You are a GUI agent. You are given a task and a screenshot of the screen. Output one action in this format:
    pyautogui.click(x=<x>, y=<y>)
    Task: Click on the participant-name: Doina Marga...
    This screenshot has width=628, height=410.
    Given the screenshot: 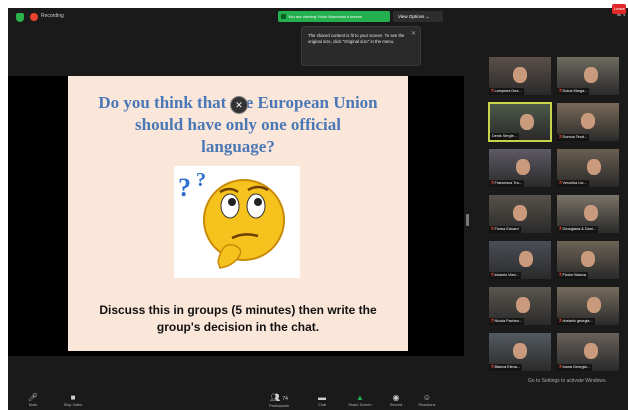 What is the action you would take?
    pyautogui.click(x=575, y=91)
    